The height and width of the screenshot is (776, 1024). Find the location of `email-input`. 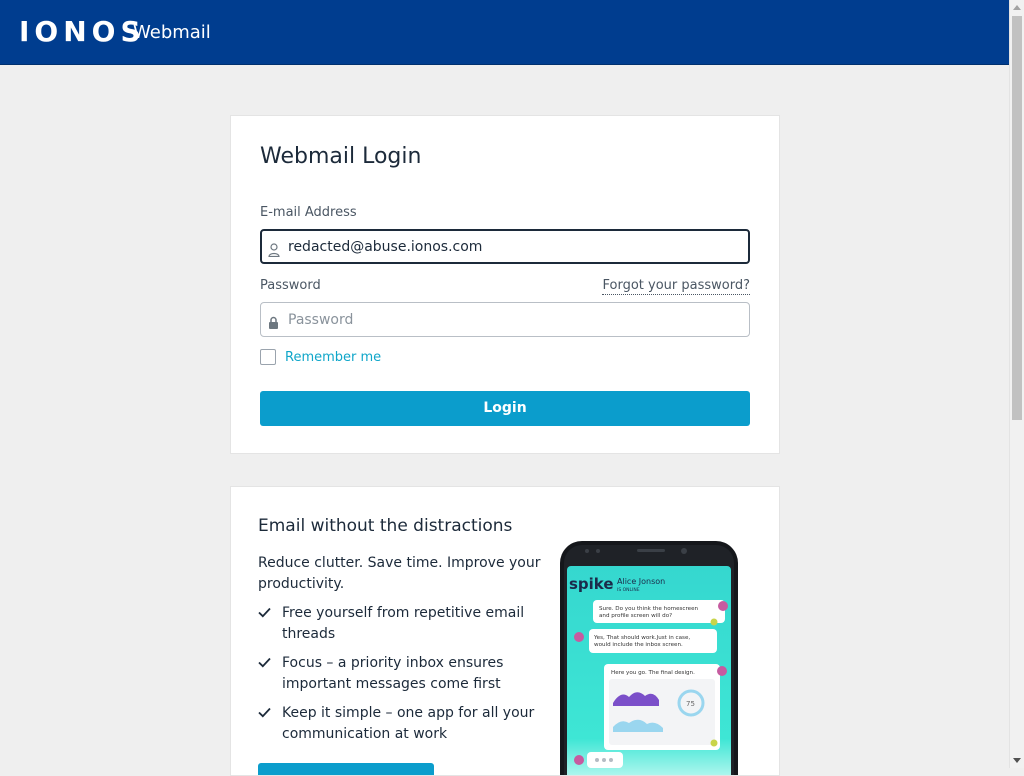

email-input is located at coordinates (513, 246).